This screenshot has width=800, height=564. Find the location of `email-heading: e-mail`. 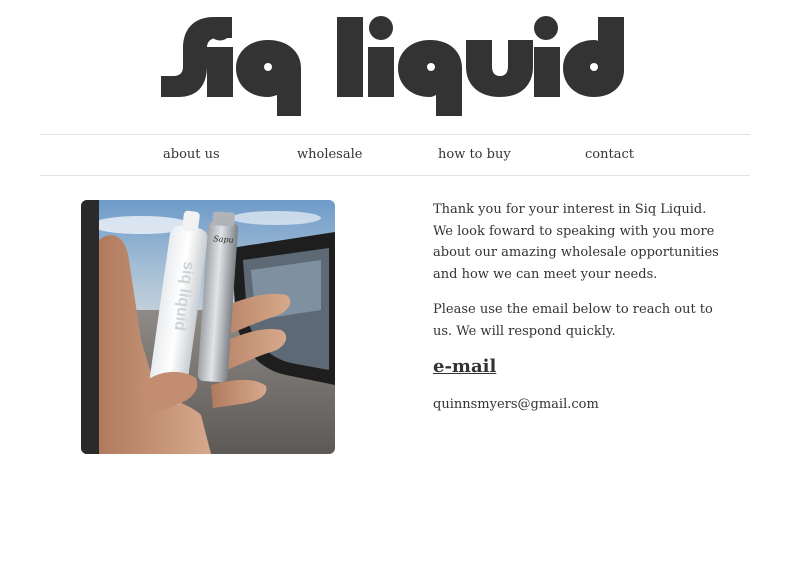

email-heading: e-mail is located at coordinates (578, 367).